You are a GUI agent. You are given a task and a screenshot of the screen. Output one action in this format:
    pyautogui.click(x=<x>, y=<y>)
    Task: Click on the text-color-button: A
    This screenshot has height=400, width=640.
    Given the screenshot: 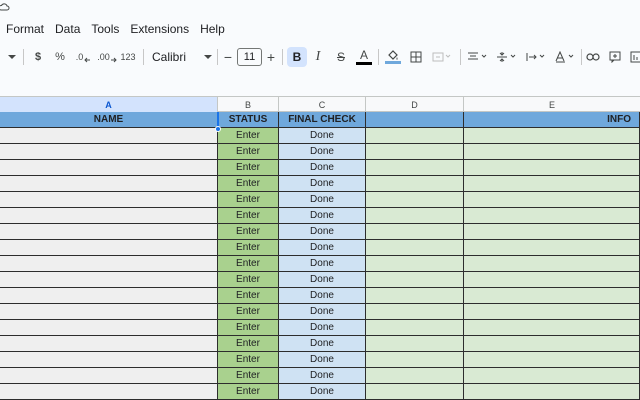 What is the action you would take?
    pyautogui.click(x=364, y=57)
    